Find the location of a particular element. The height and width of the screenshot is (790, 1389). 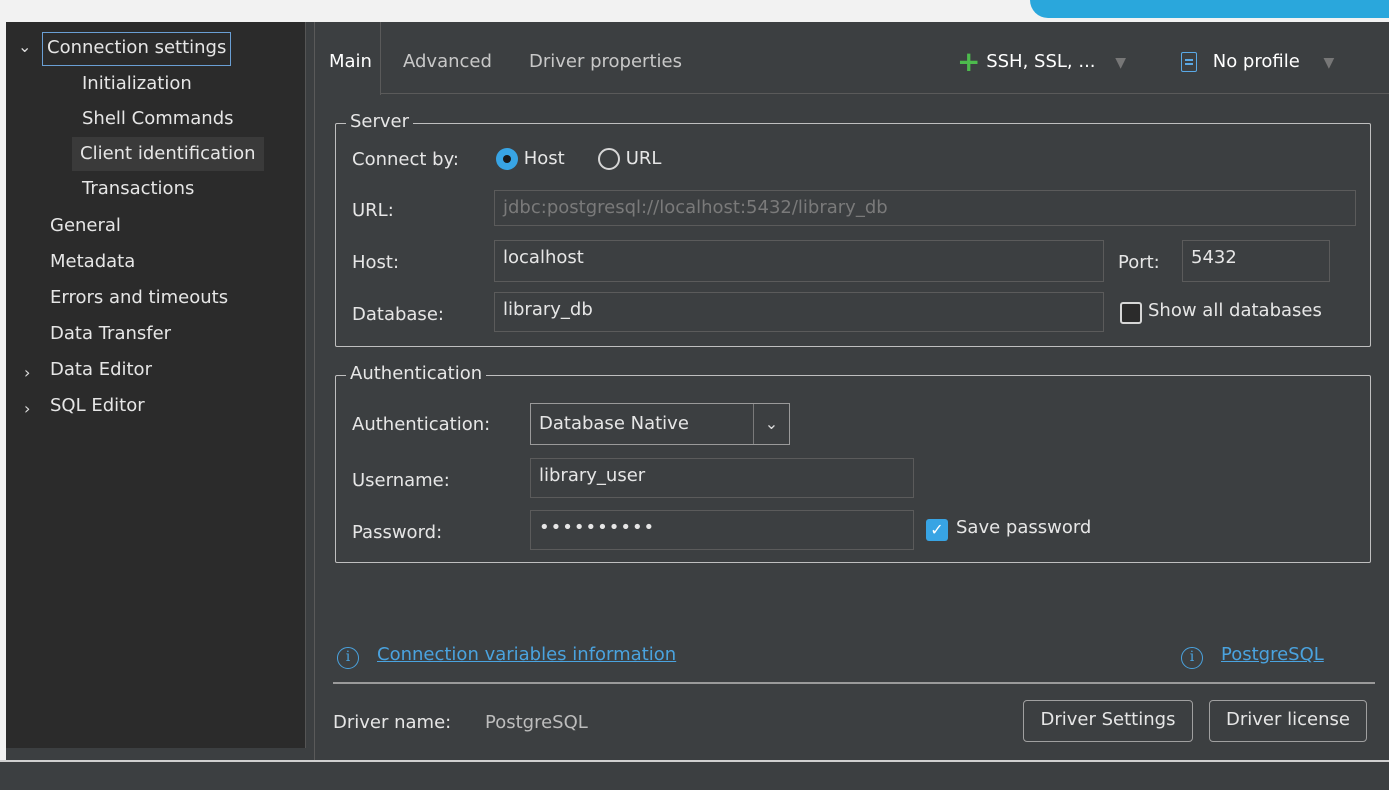

radio-selected-icon is located at coordinates (507, 159).